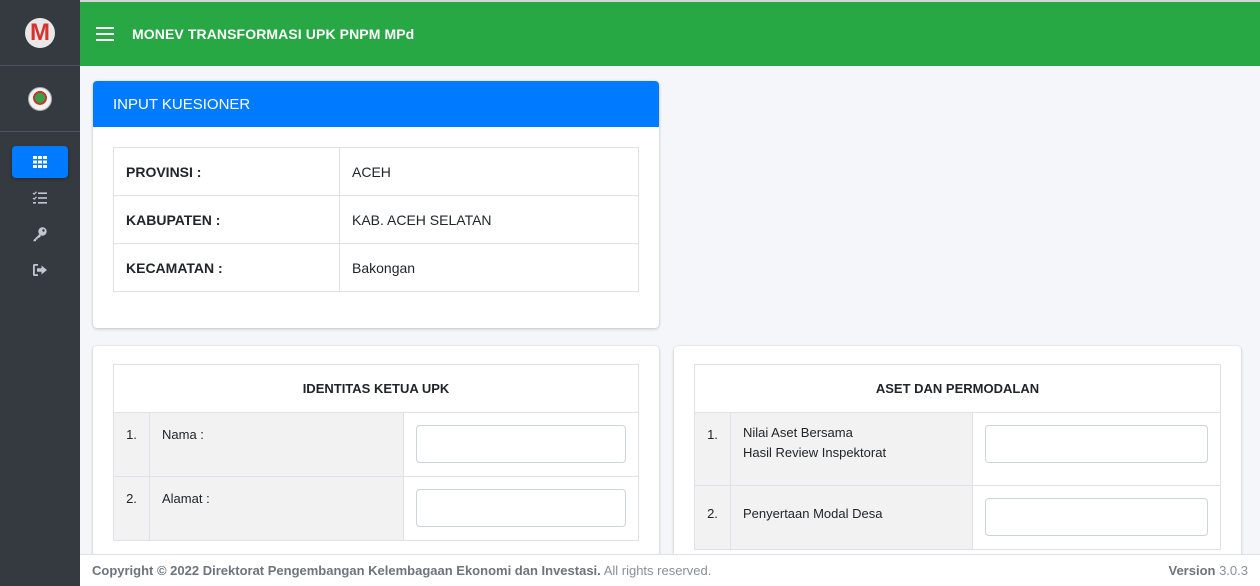 This screenshot has height=586, width=1260. I want to click on table-row: 1. Nama :, so click(376, 444).